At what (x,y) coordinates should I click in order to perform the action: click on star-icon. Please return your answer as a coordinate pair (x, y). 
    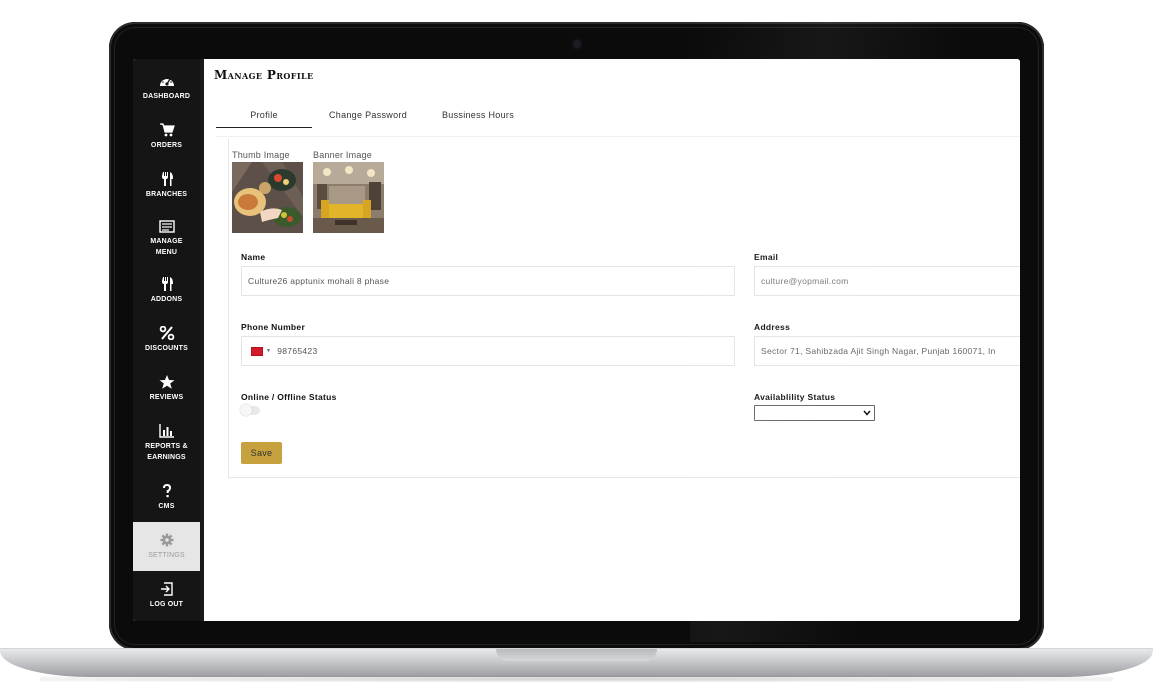
    Looking at the image, I should click on (166, 381).